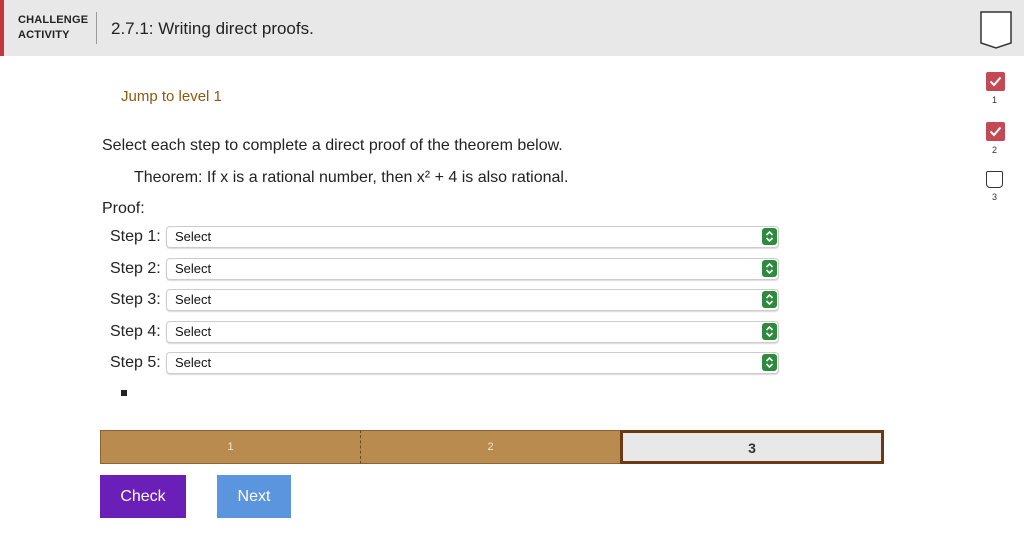 The image size is (1024, 549). Describe the element at coordinates (994, 150) in the screenshot. I see `level-number: 2` at that location.